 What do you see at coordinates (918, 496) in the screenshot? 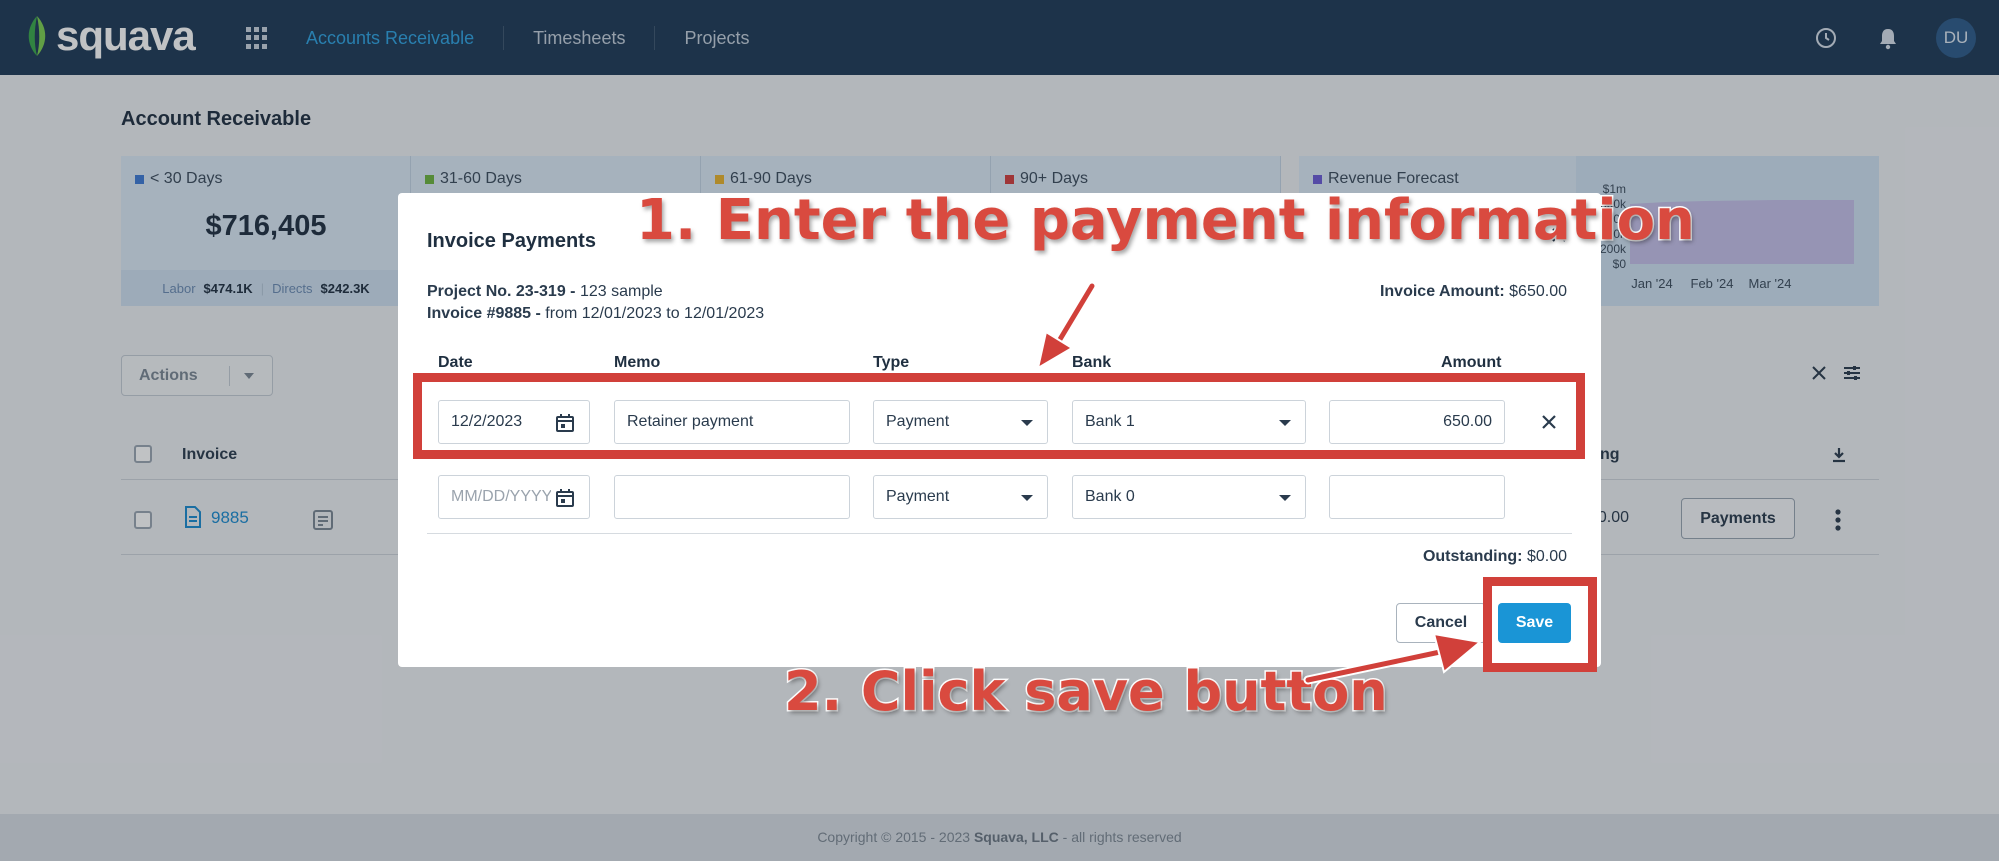
I see `type-value: Payment` at bounding box center [918, 496].